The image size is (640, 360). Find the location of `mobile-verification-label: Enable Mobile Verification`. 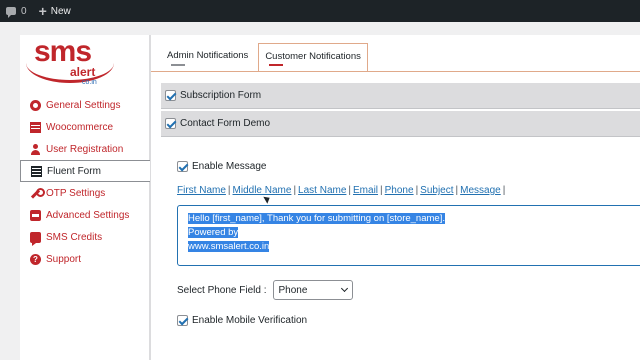

mobile-verification-label: Enable Mobile Verification is located at coordinates (250, 320).